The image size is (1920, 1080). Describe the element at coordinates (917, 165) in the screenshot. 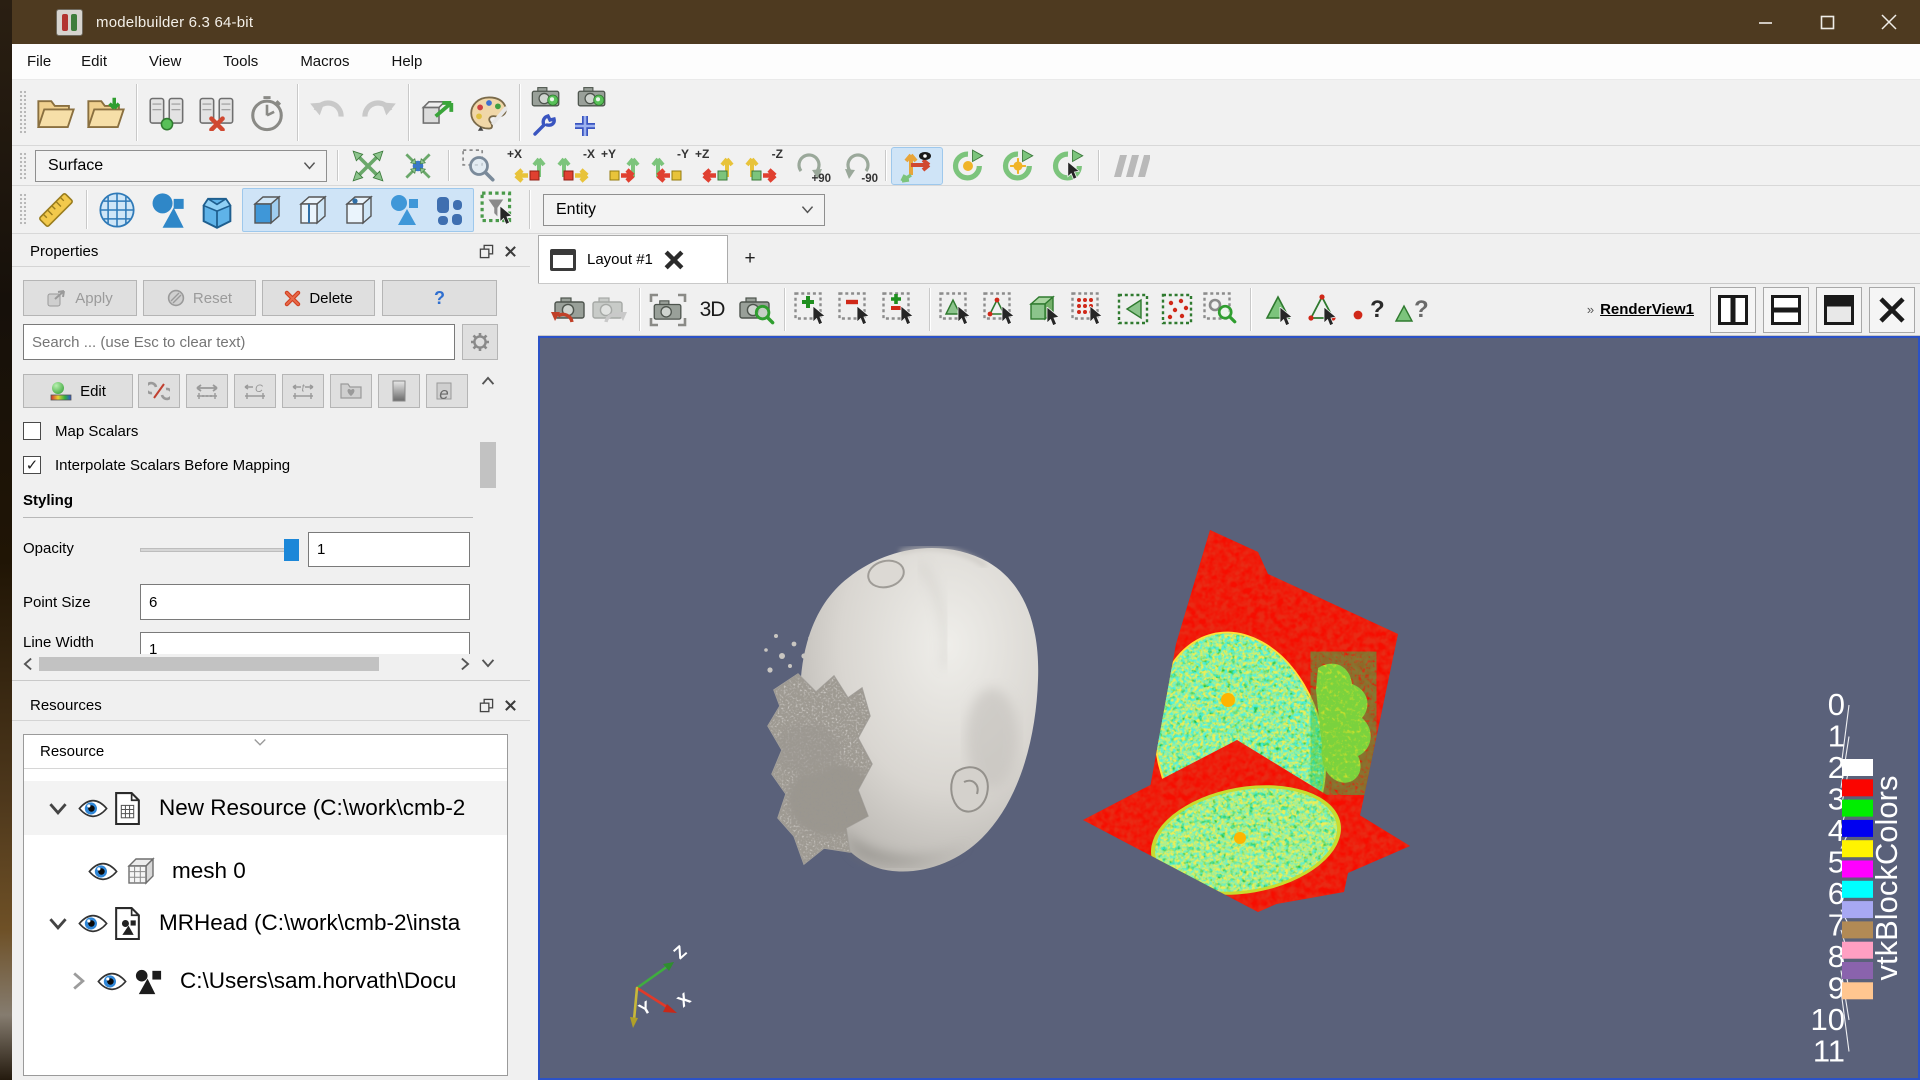

I see `show-orientation-axes-button` at that location.